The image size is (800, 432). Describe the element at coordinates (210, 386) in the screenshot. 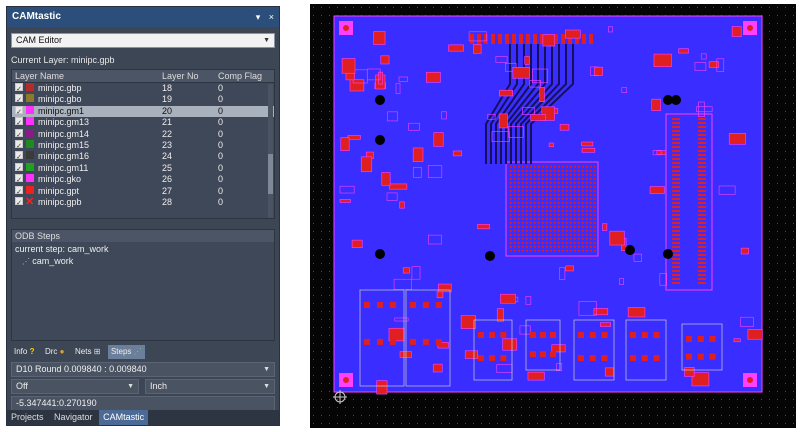

I see `unit-select: Inch ▼` at that location.